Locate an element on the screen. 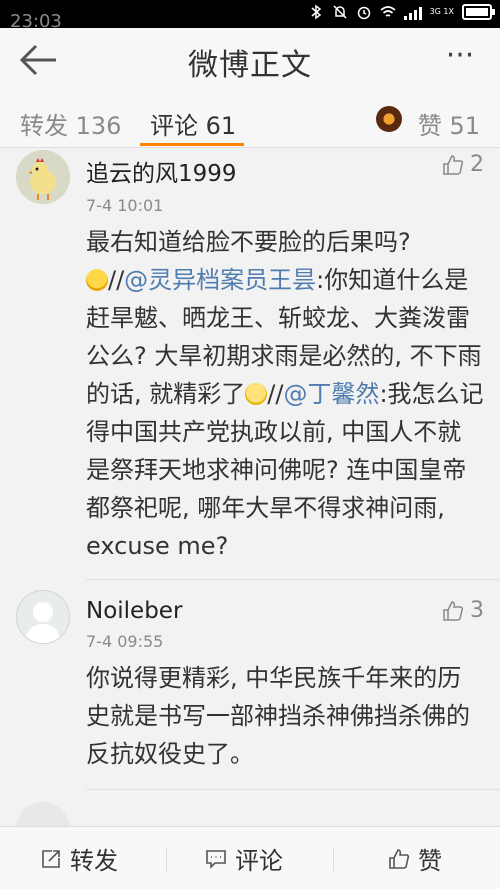  comment-username: 追云的风1999 is located at coordinates (285, 171).